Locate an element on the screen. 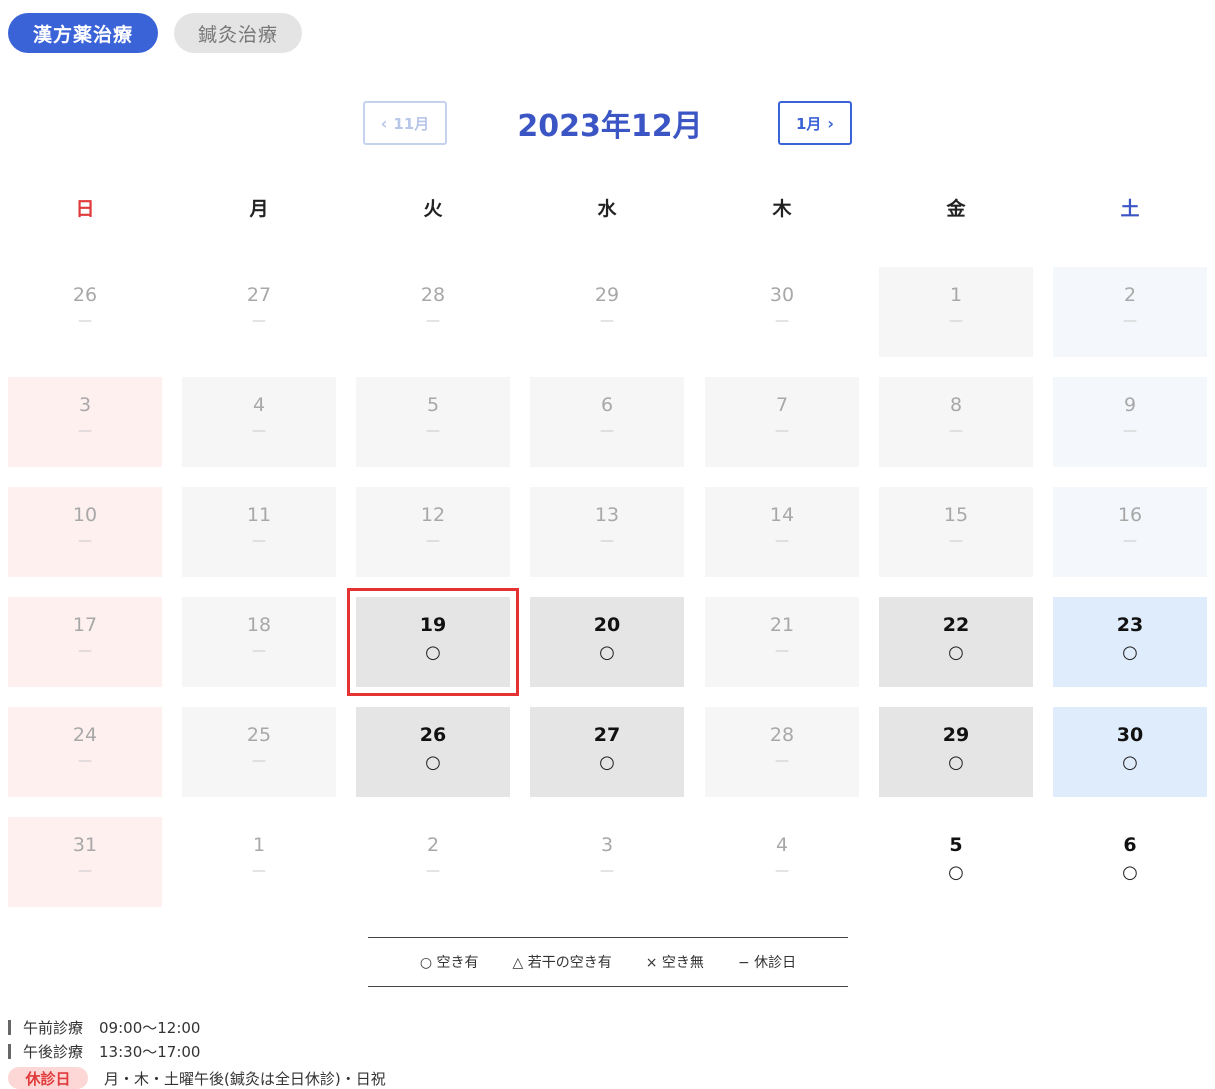 Image resolution: width=1215 pixels, height=1089 pixels. chevron-right-icon: › is located at coordinates (831, 123).